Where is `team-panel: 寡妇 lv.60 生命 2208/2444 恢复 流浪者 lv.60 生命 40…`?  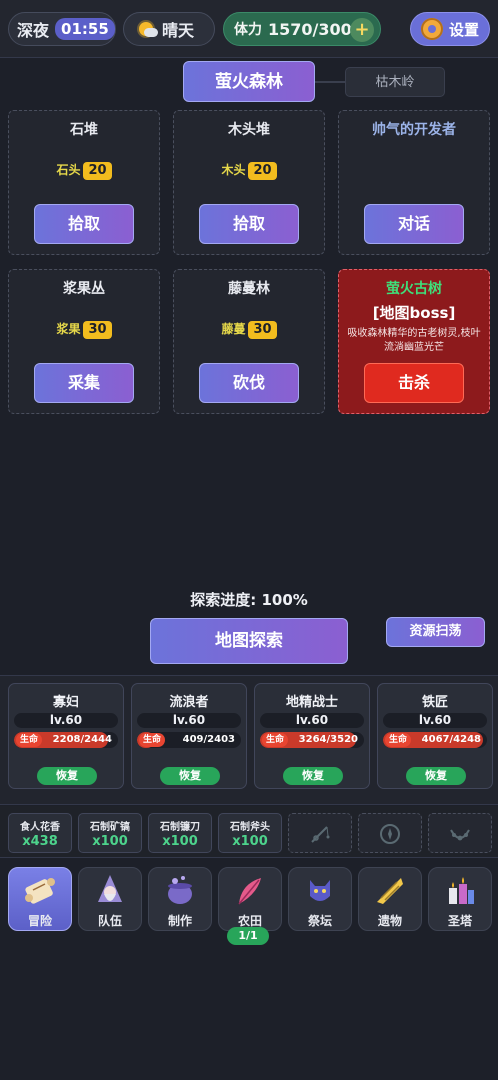 team-panel: 寡妇 lv.60 生命 2208/2444 恢复 流浪者 lv.60 生命 40… is located at coordinates (249, 740).